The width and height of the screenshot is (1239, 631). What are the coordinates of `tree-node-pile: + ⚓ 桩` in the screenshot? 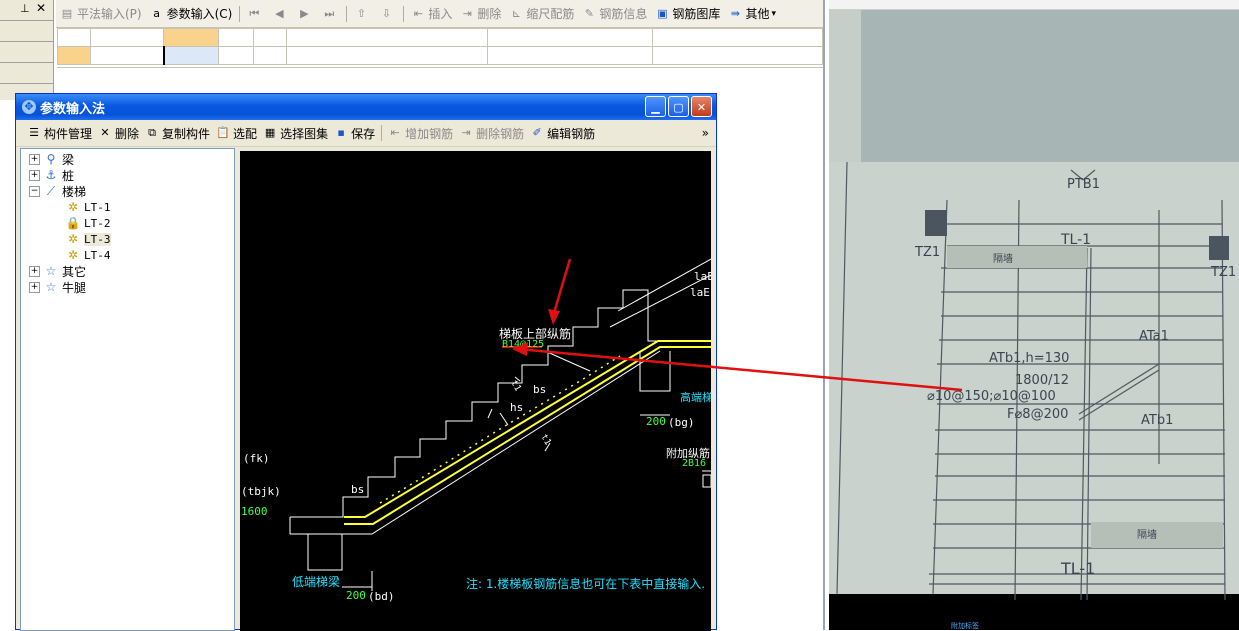 It's located at (51, 175).